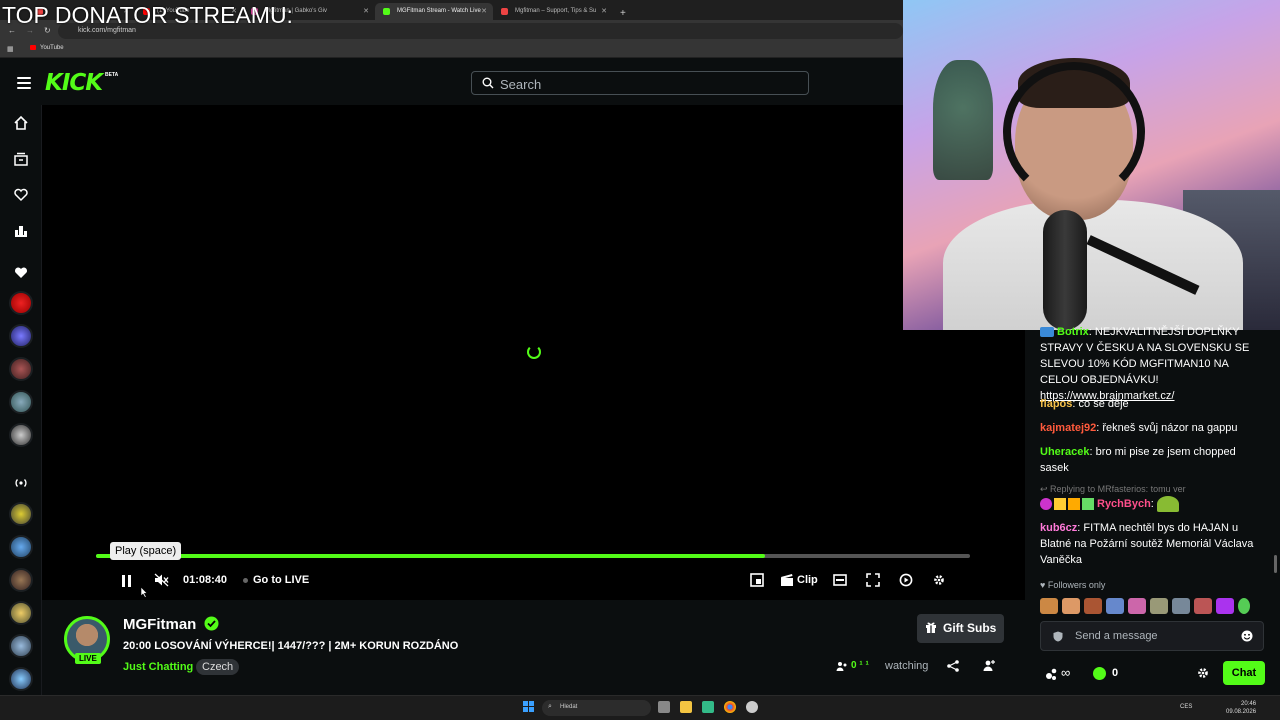 This screenshot has width=1280, height=720. Describe the element at coordinates (1241, 708) in the screenshot. I see `system-clock: 20:46 09.08.2026` at that location.